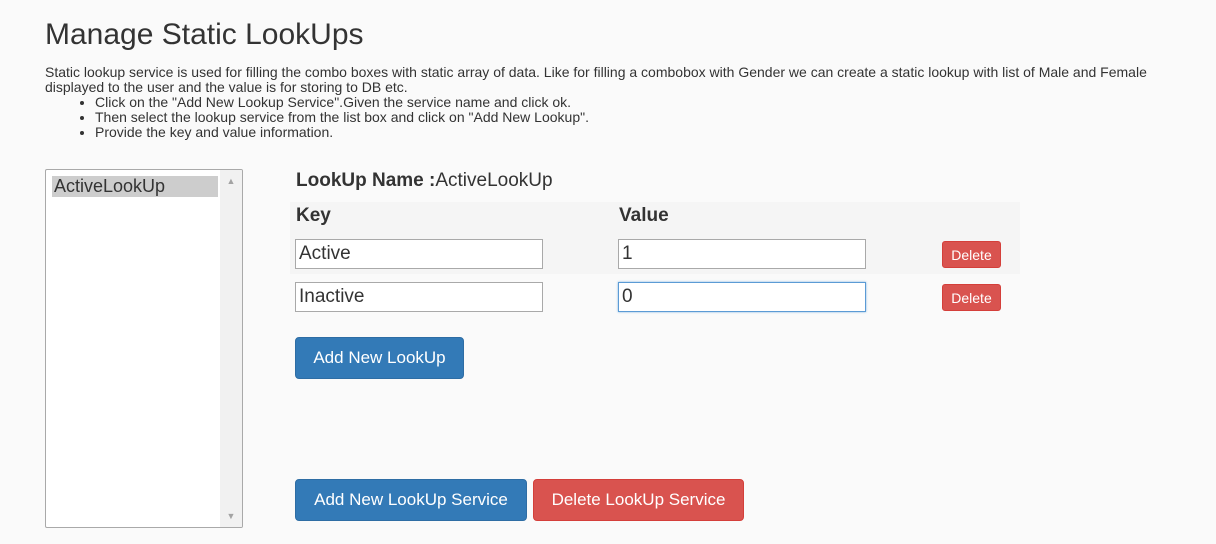 This screenshot has height=544, width=1216. I want to click on delete-row-1-button: Delete, so click(971, 254).